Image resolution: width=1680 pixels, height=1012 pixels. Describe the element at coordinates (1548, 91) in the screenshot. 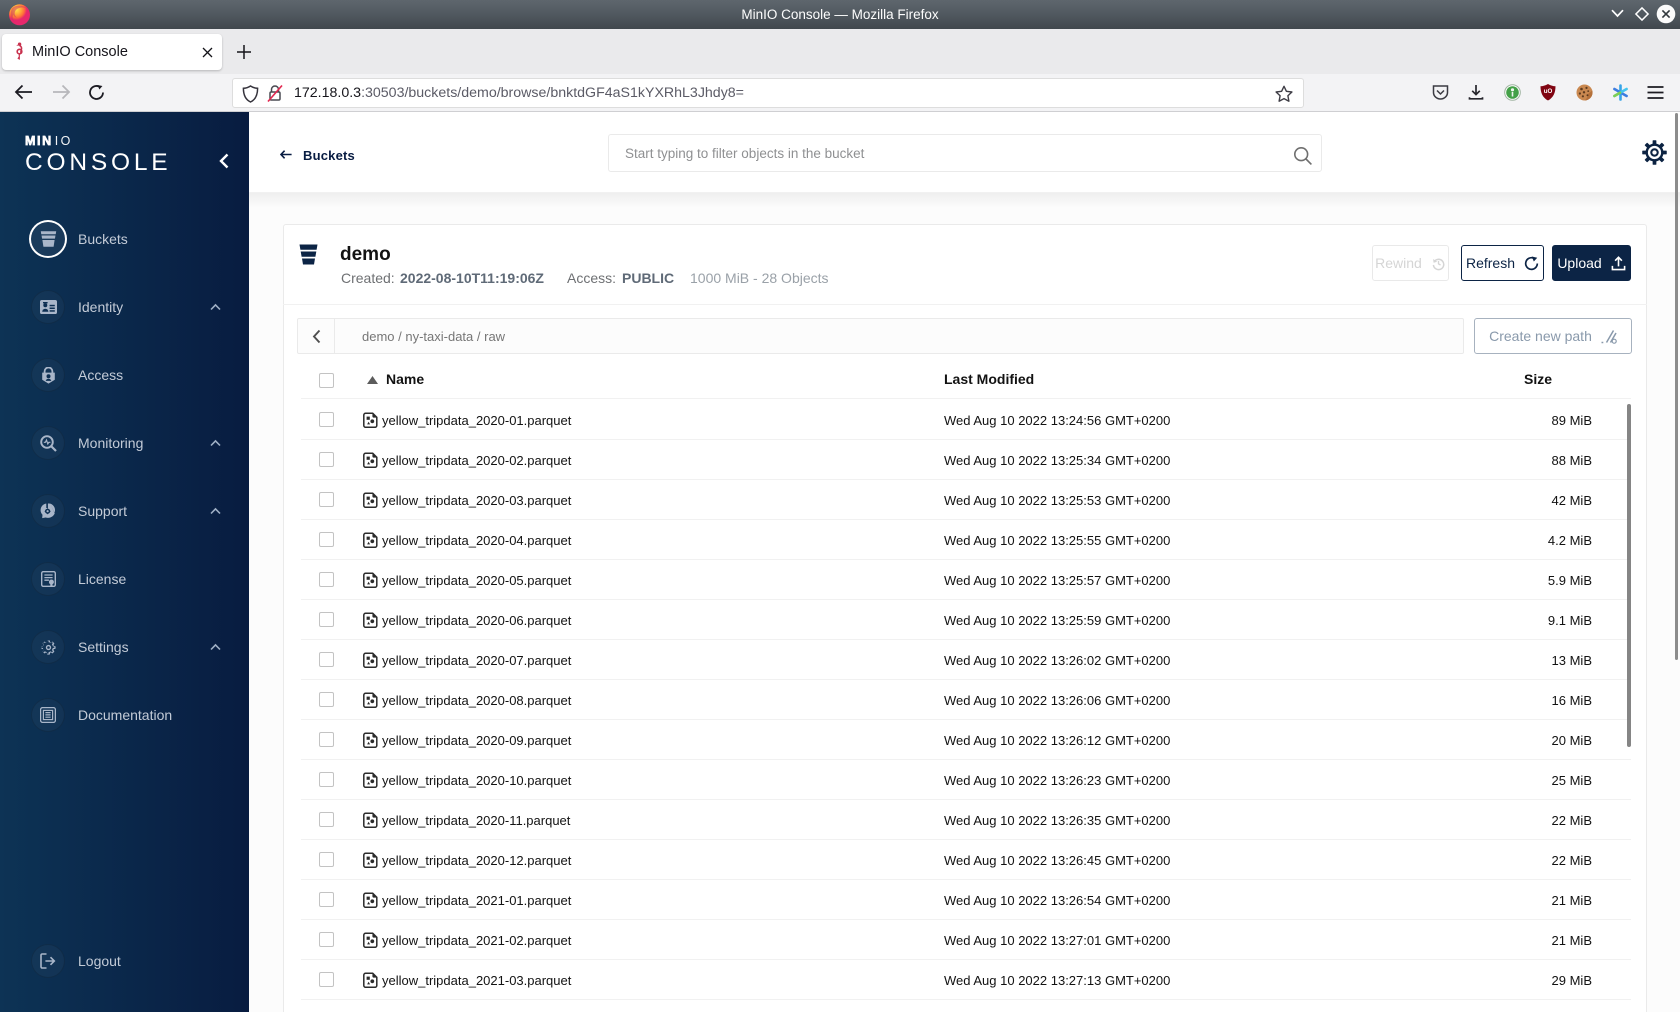

I see `svg-text: uO` at that location.